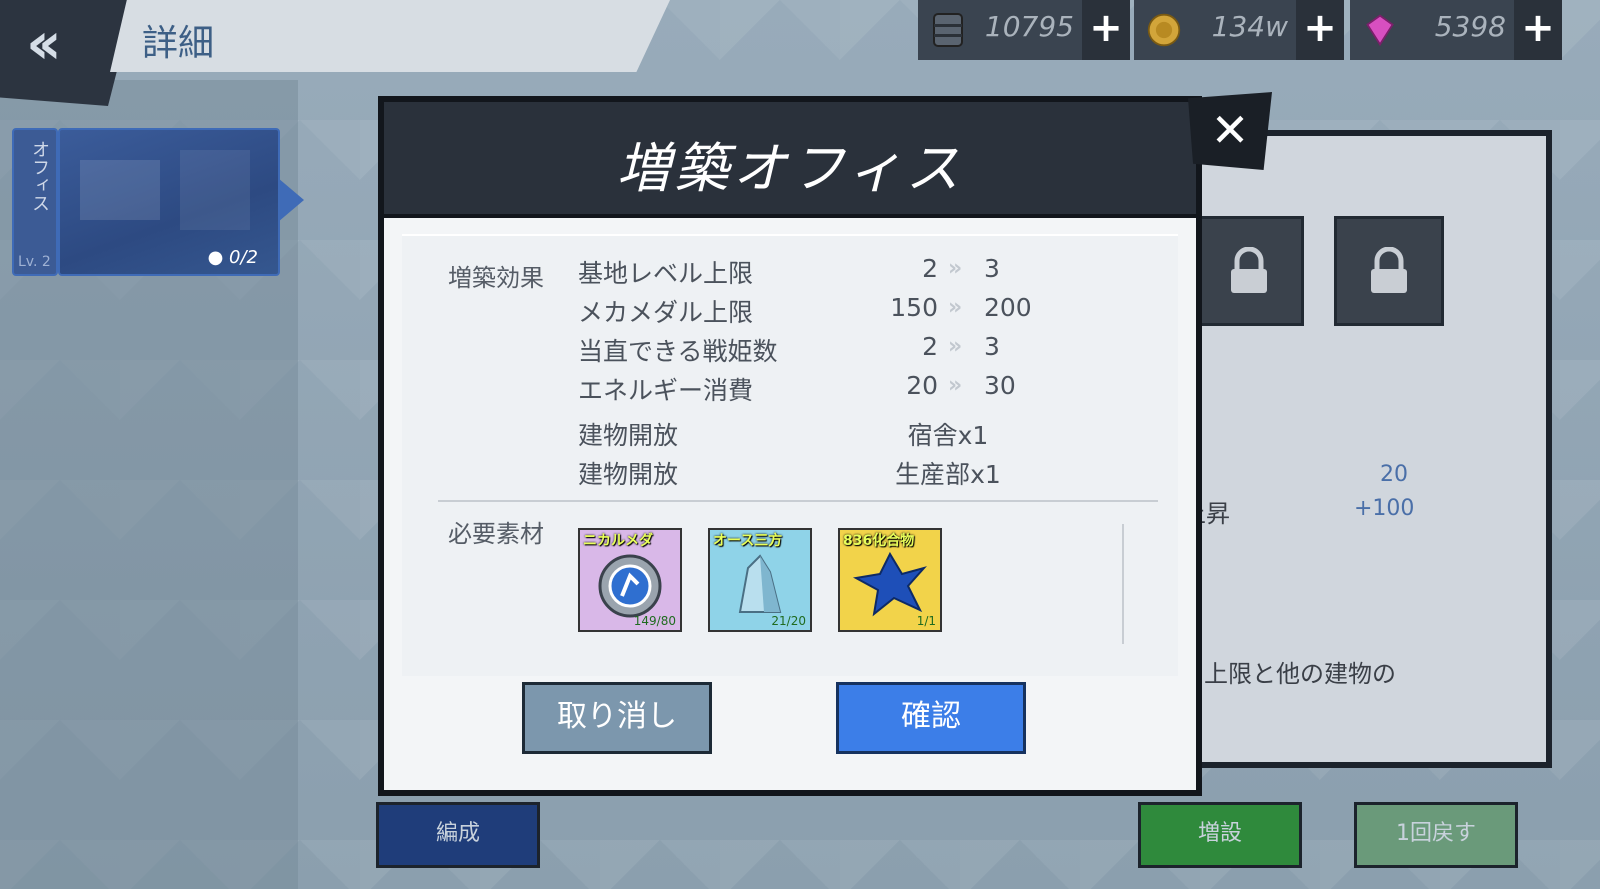  Describe the element at coordinates (914, 307) in the screenshot. I see `effect-from: 150` at that location.